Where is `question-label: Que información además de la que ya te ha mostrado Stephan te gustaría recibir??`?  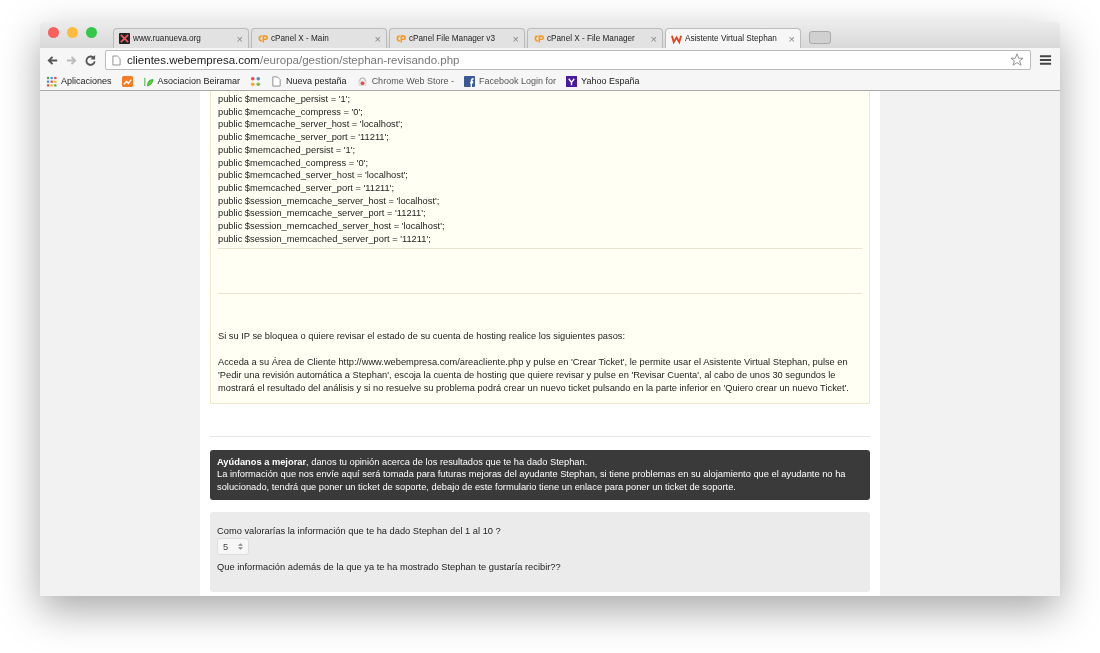
question-label: Que información además de la que ya te ha mostrado Stephan te gustaría recibir?? is located at coordinates (389, 567).